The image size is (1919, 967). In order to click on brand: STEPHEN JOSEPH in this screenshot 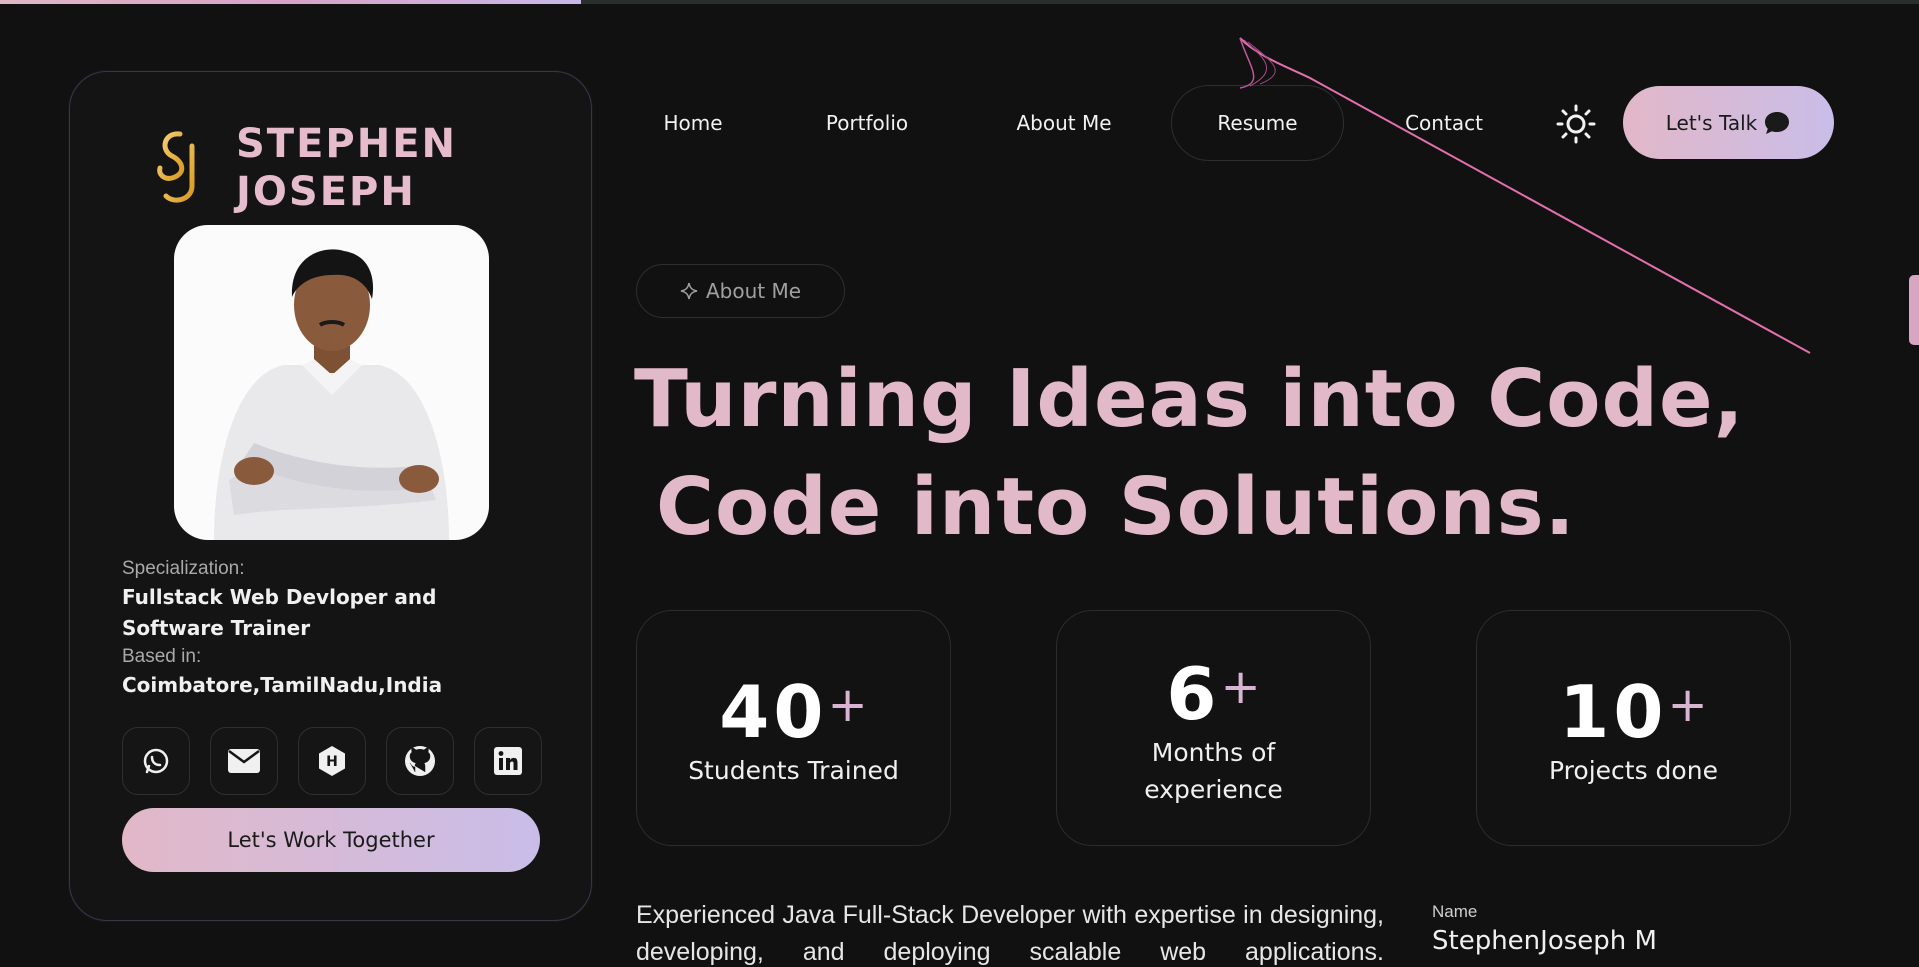, I will do `click(303, 168)`.